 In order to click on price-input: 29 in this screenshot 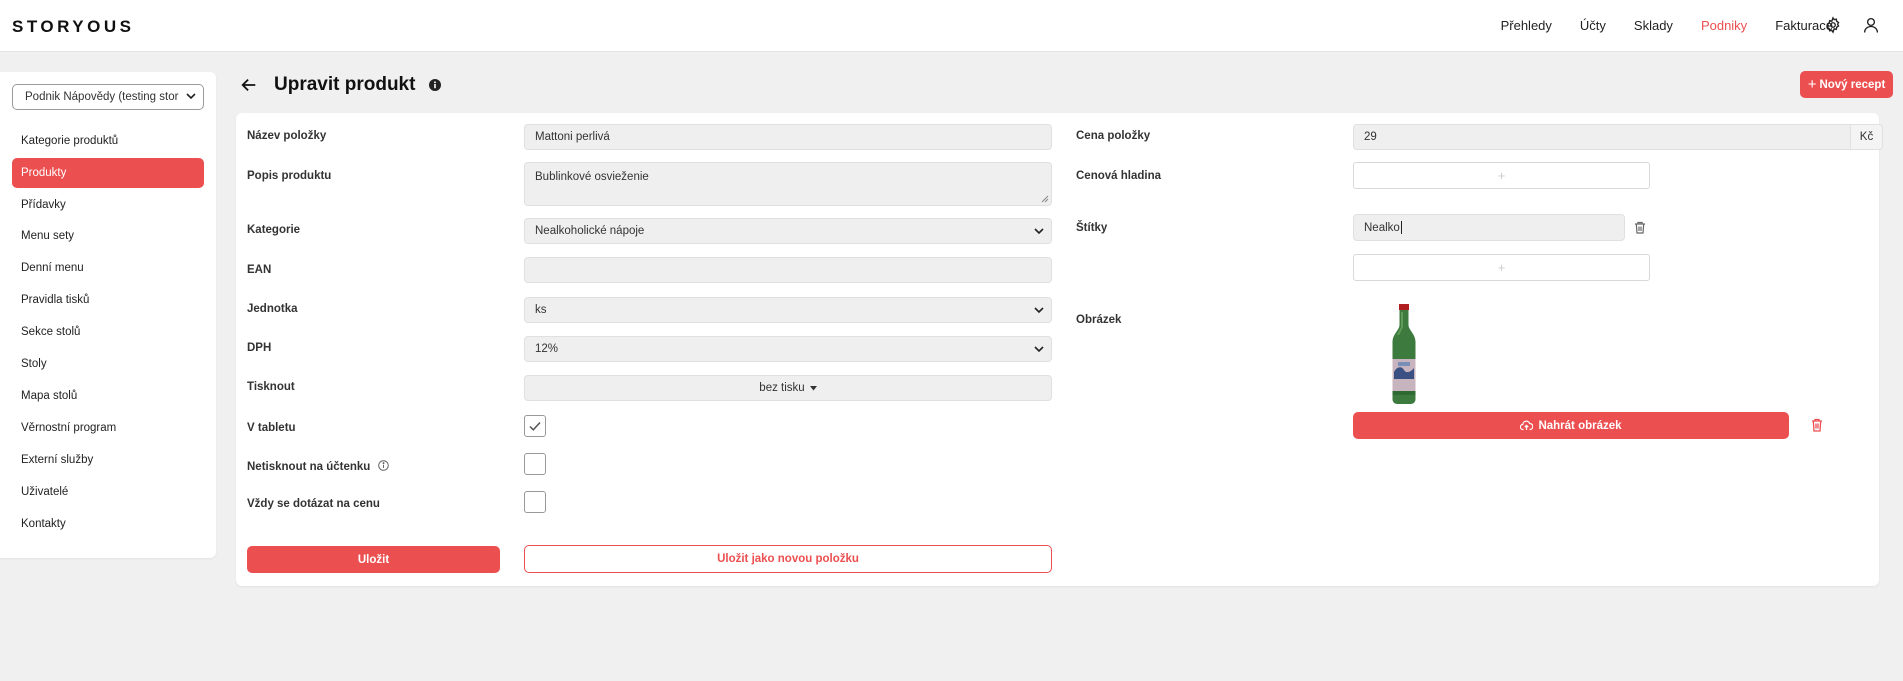, I will do `click(1602, 137)`.